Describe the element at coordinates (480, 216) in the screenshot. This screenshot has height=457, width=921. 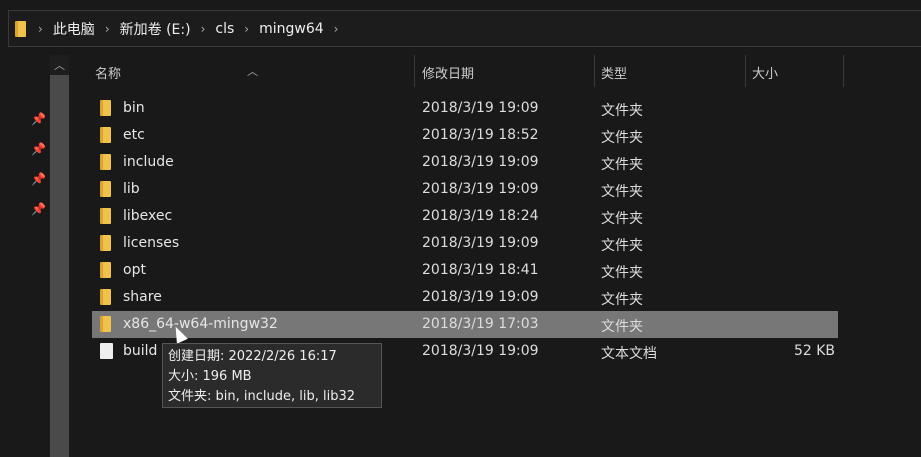
I see `file-date: 2018/3/19 18:24` at that location.